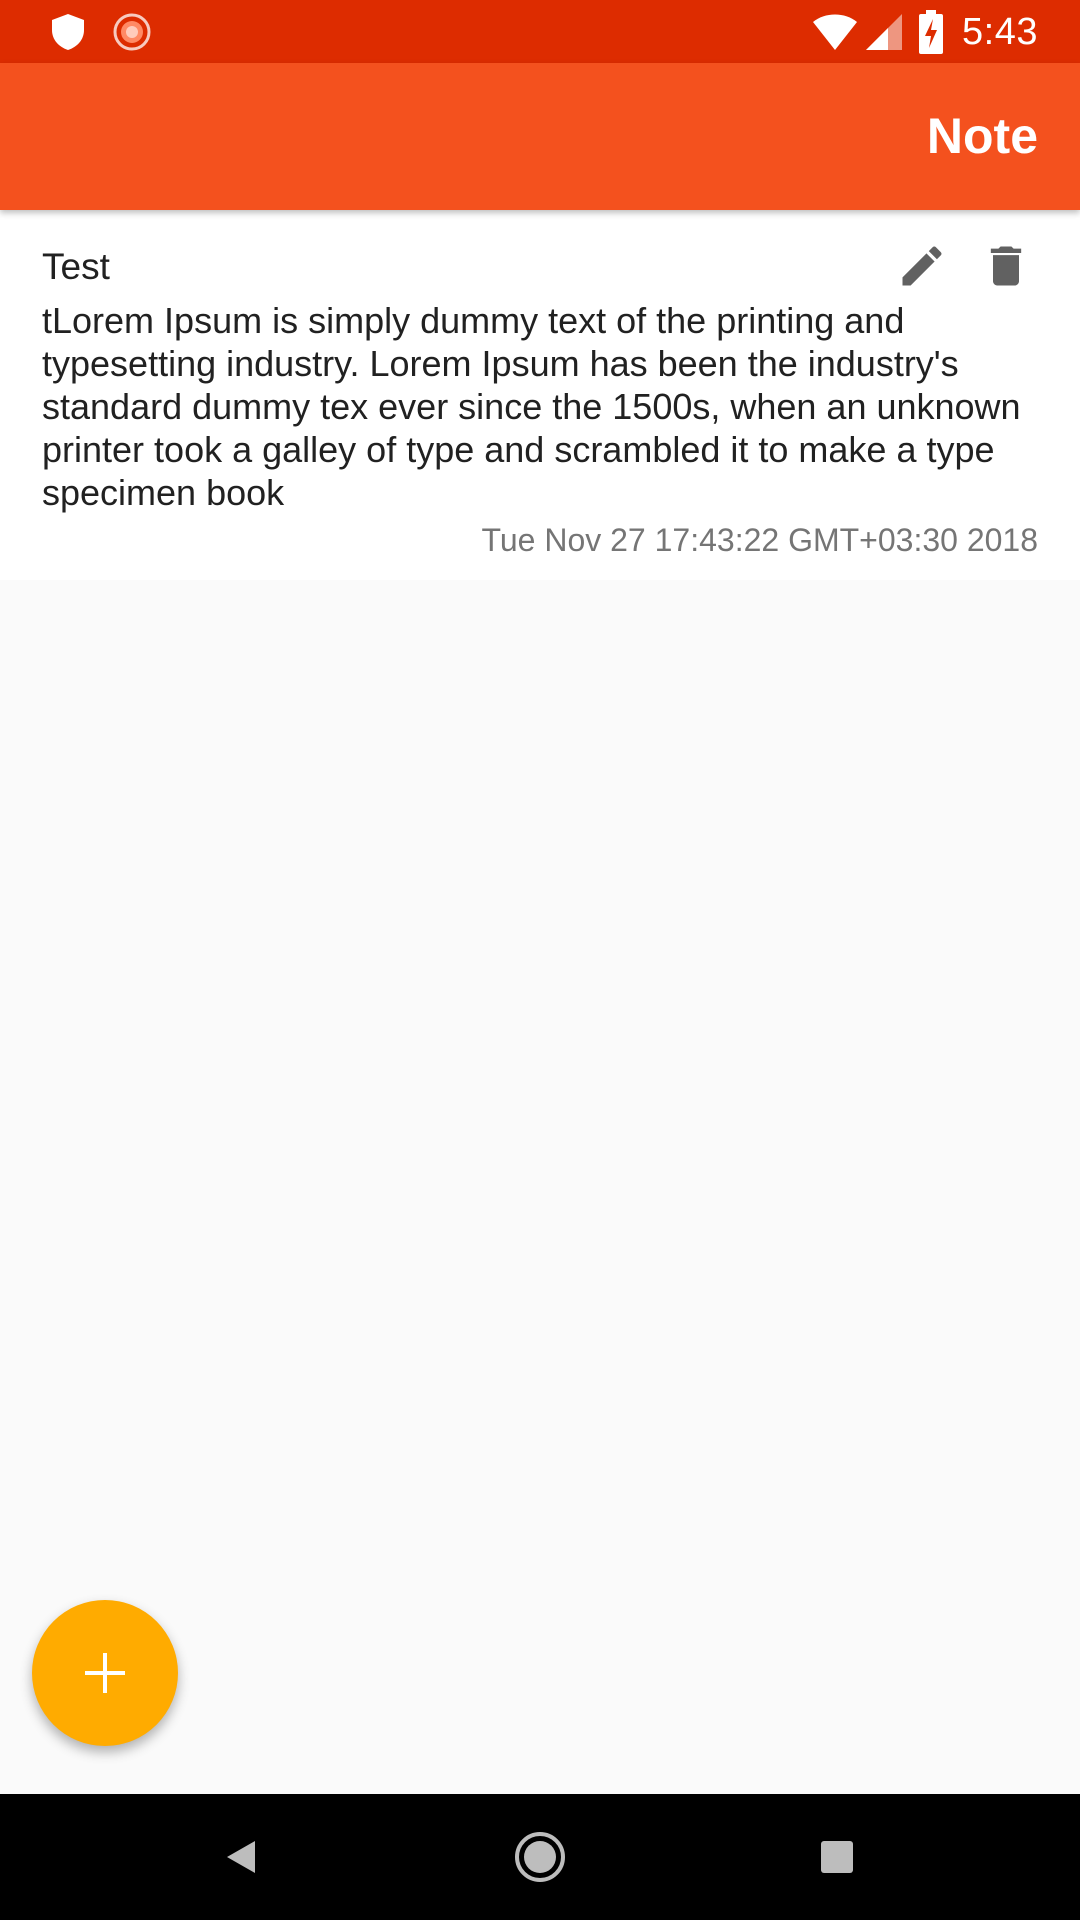 This screenshot has height=1920, width=1080. I want to click on wifi-icon, so click(835, 32).